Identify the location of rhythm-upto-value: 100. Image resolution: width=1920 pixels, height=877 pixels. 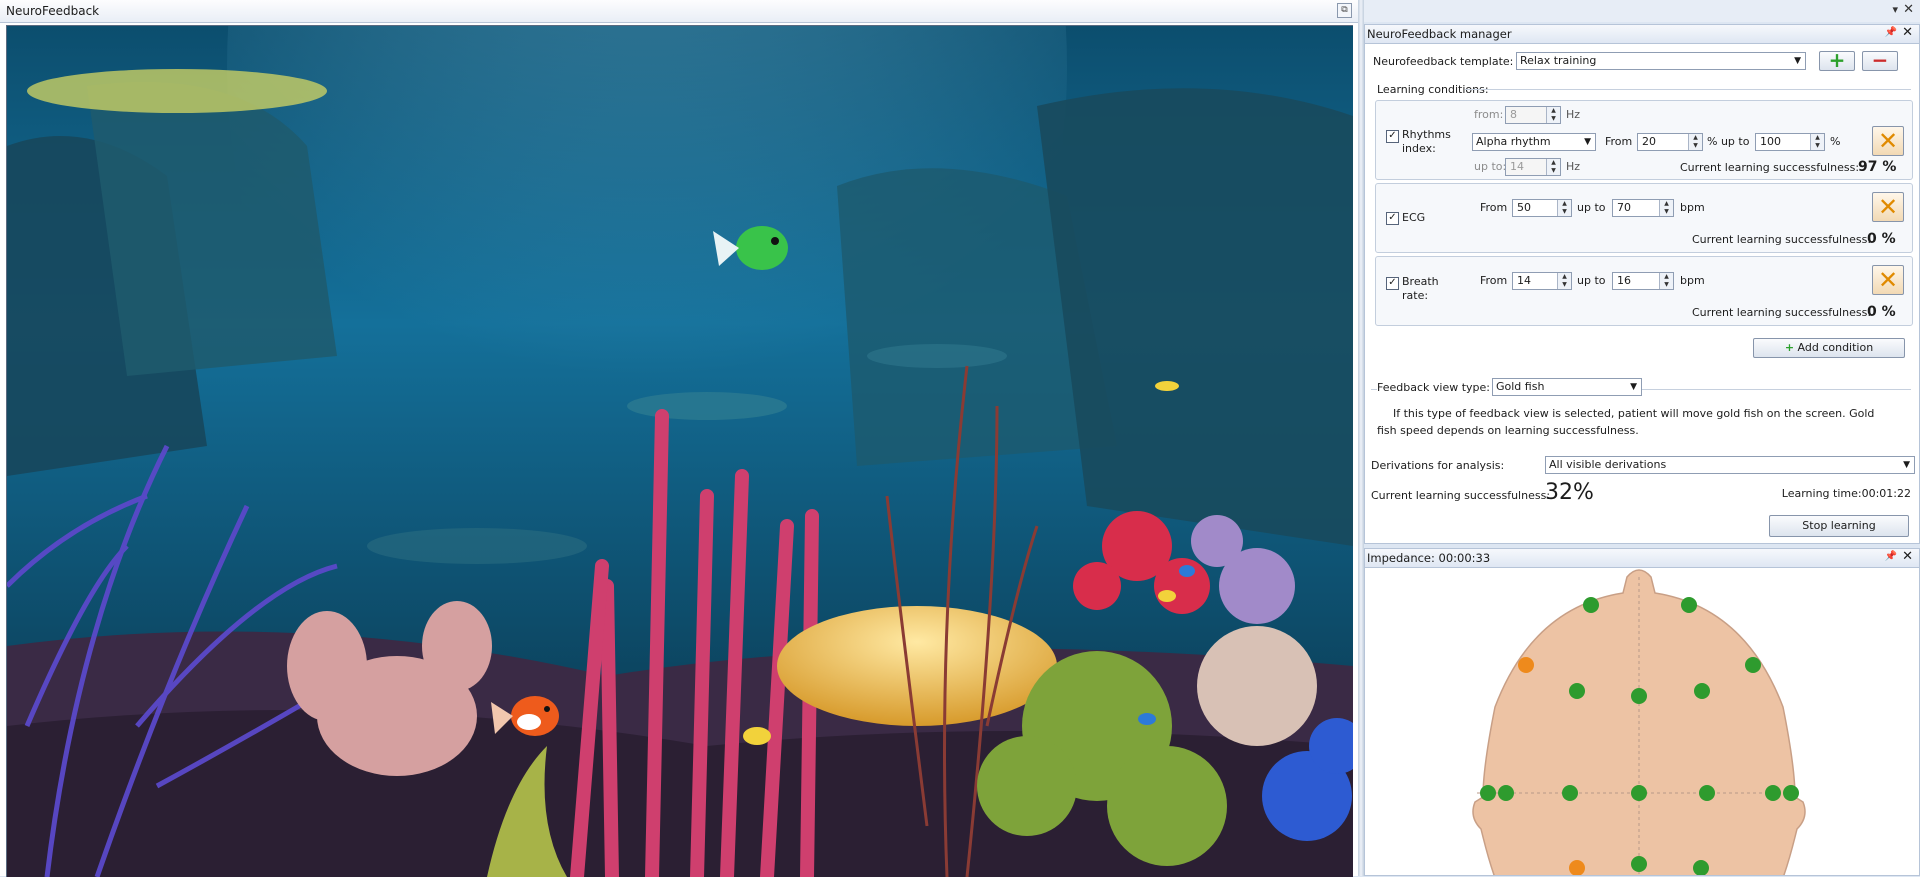
(1770, 141).